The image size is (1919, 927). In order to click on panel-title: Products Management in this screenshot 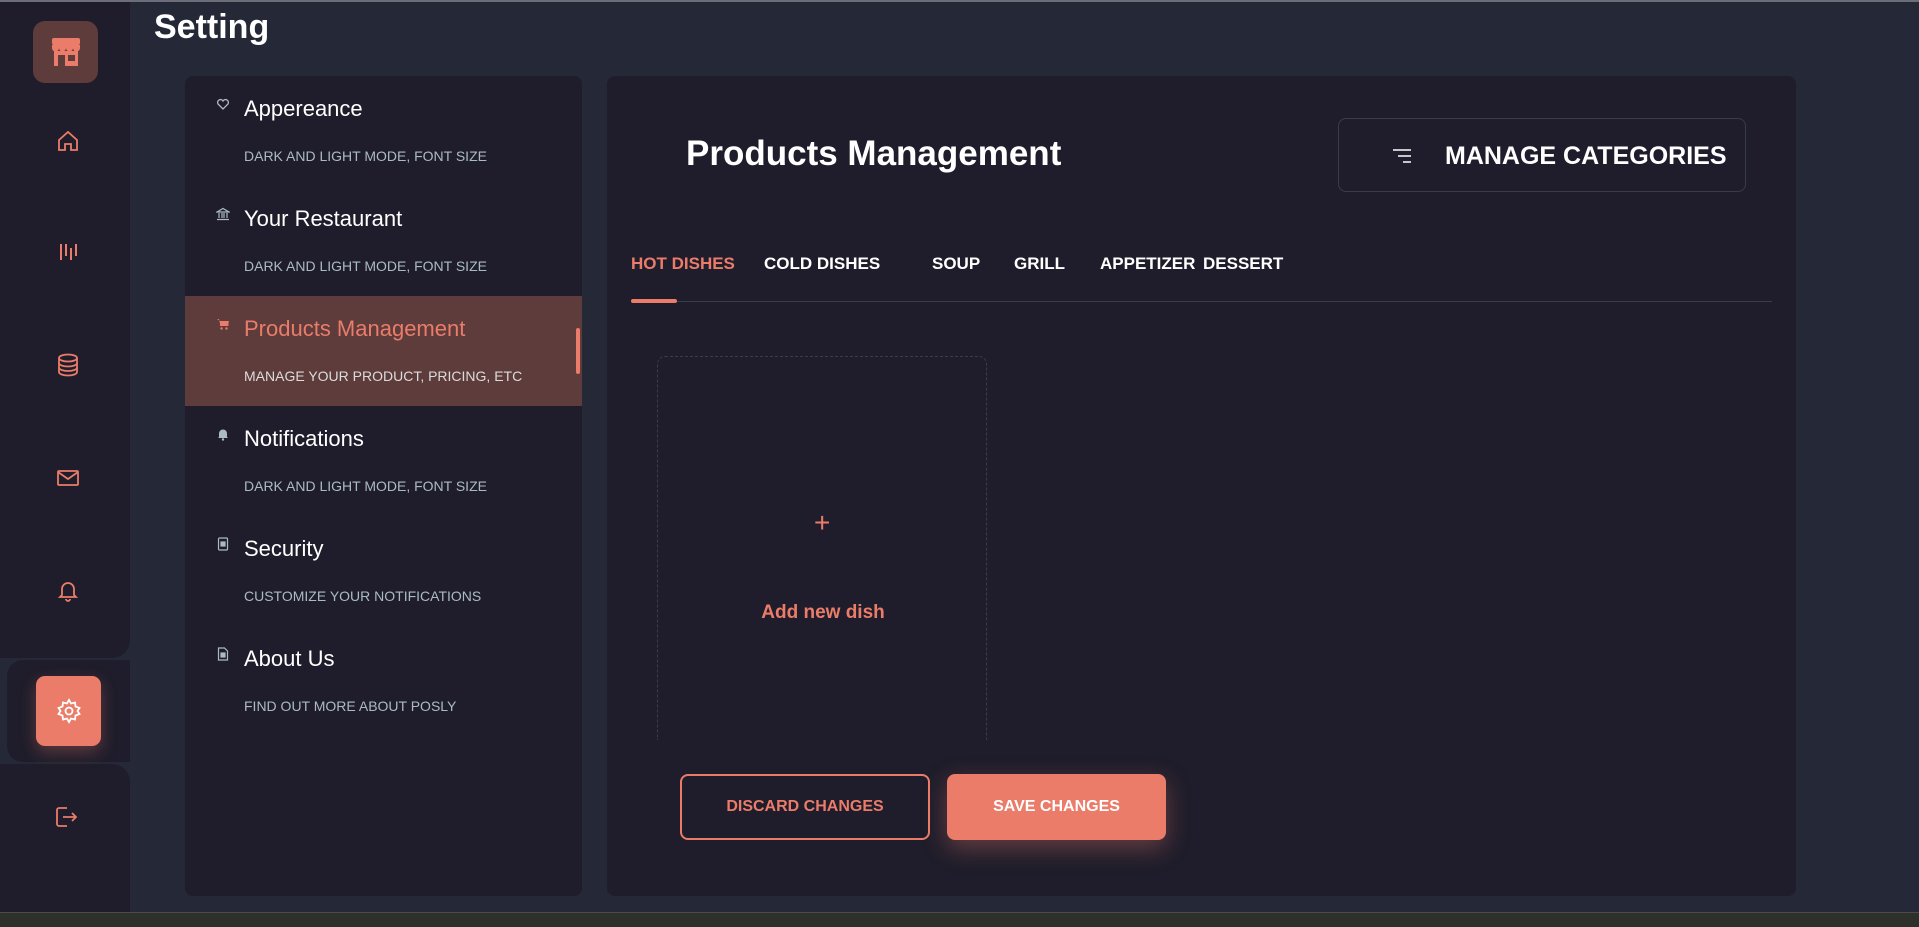, I will do `click(874, 153)`.